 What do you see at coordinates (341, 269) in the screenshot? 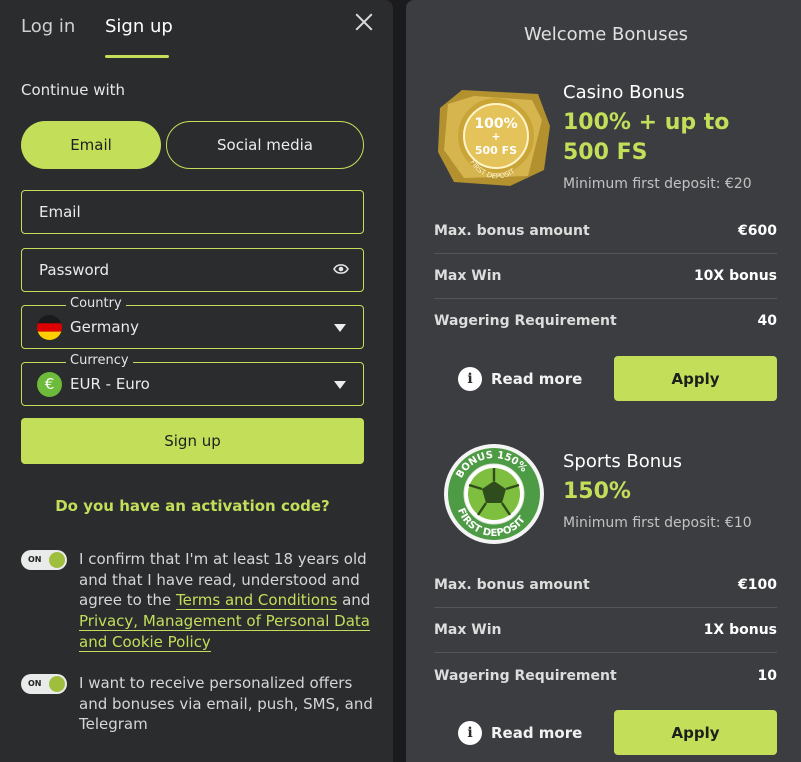
I see `eye-icon` at bounding box center [341, 269].